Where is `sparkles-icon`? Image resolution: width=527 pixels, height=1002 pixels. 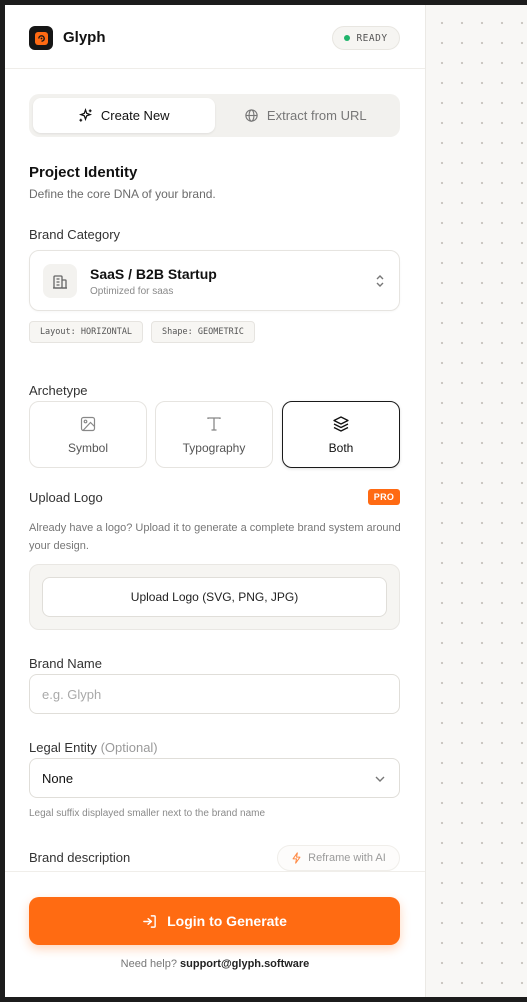 sparkles-icon is located at coordinates (85, 115).